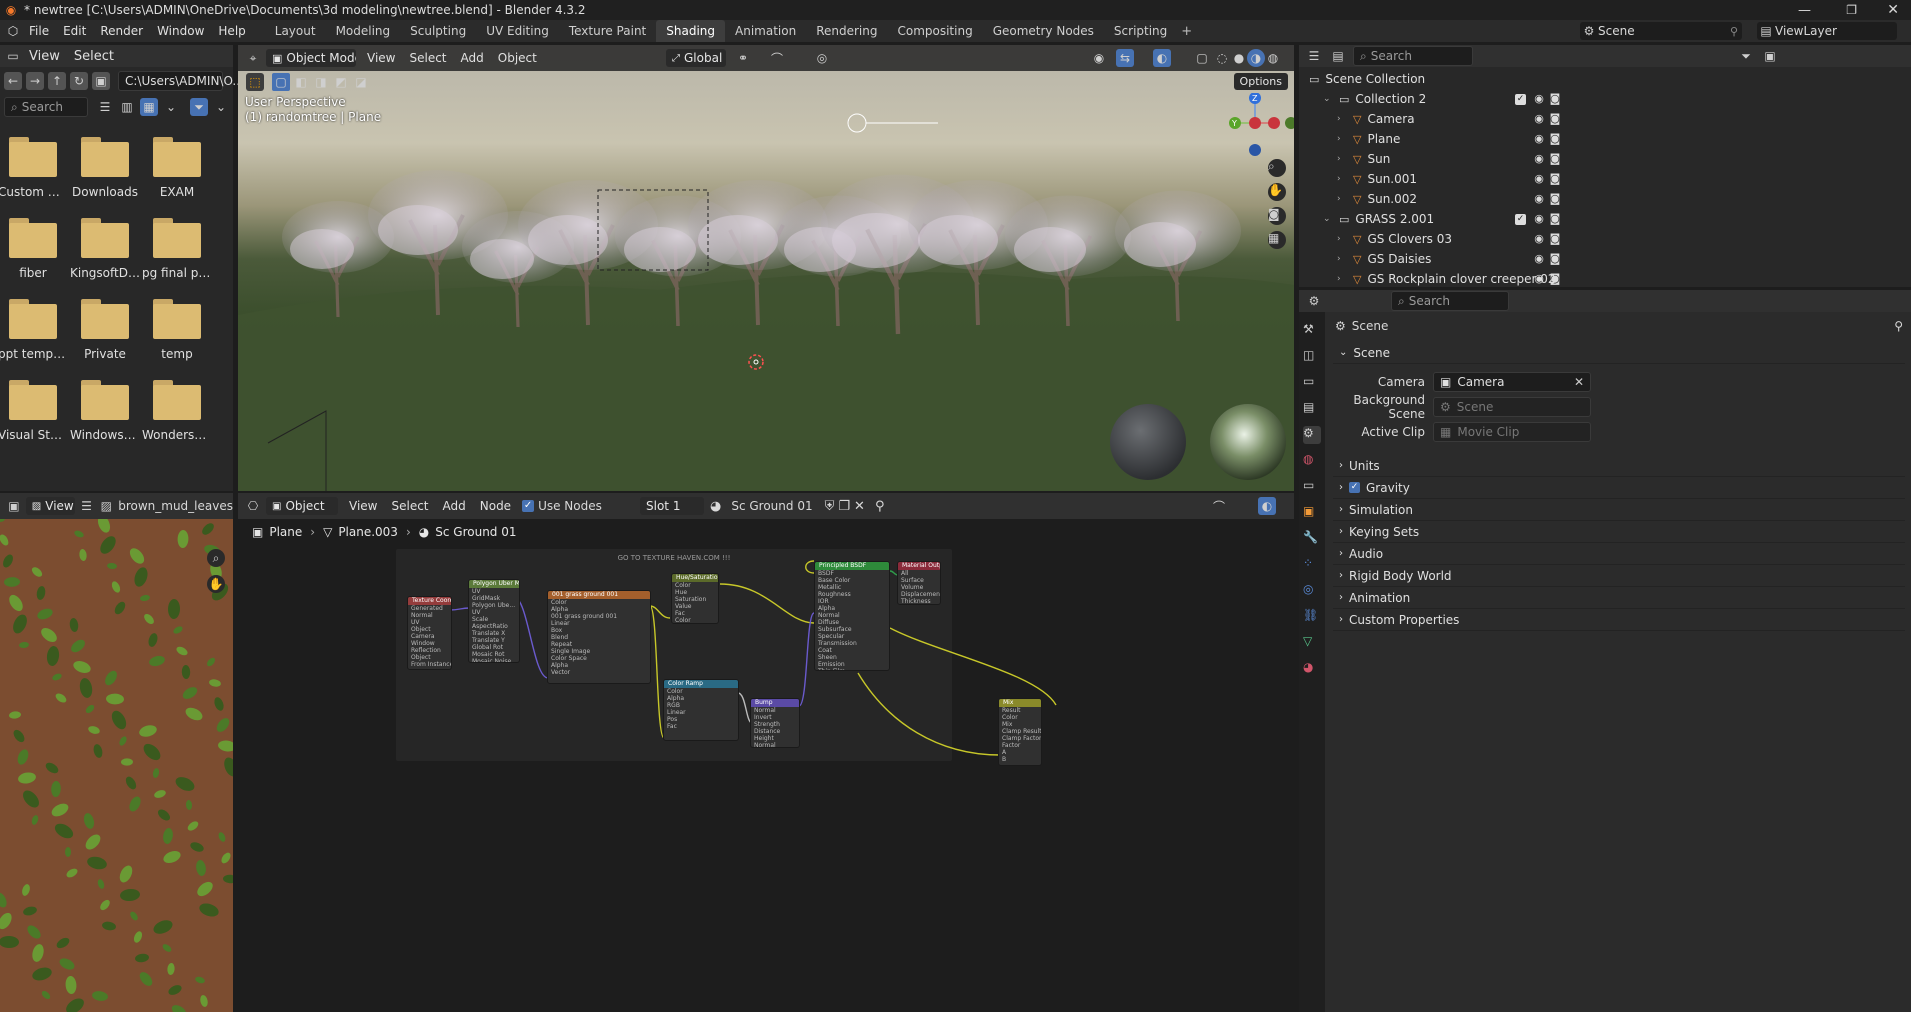 This screenshot has width=1911, height=1012. Describe the element at coordinates (216, 558) in the screenshot. I see `zoom-icon: ⌕` at that location.